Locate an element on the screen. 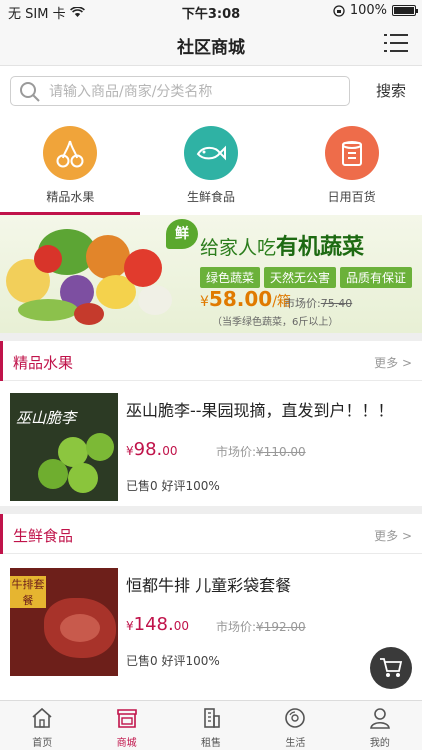  section-title: 精品水果 is located at coordinates (43, 363).